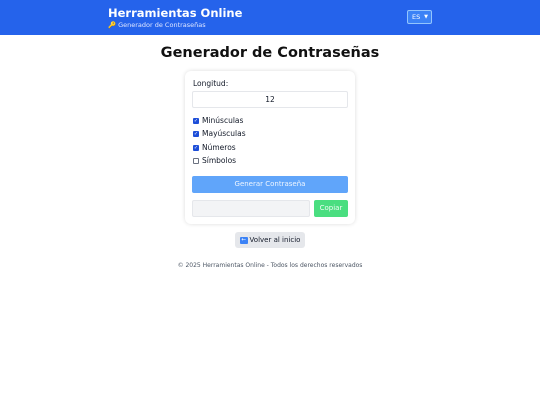  Describe the element at coordinates (196, 133) in the screenshot. I see `uppercase-checkbox: ✓` at that location.